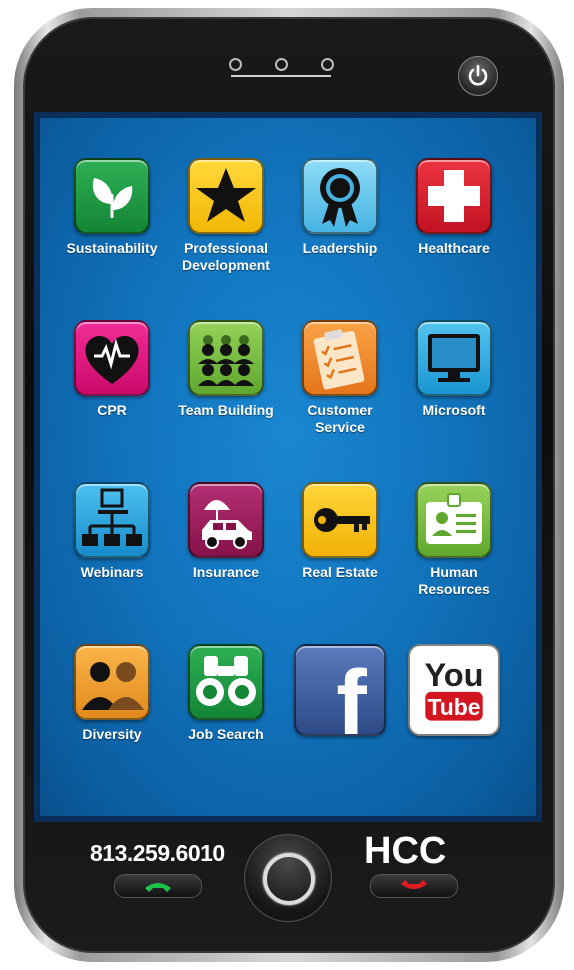 This screenshot has width=574, height=970. I want to click on leaf-icon, so click(112, 196).